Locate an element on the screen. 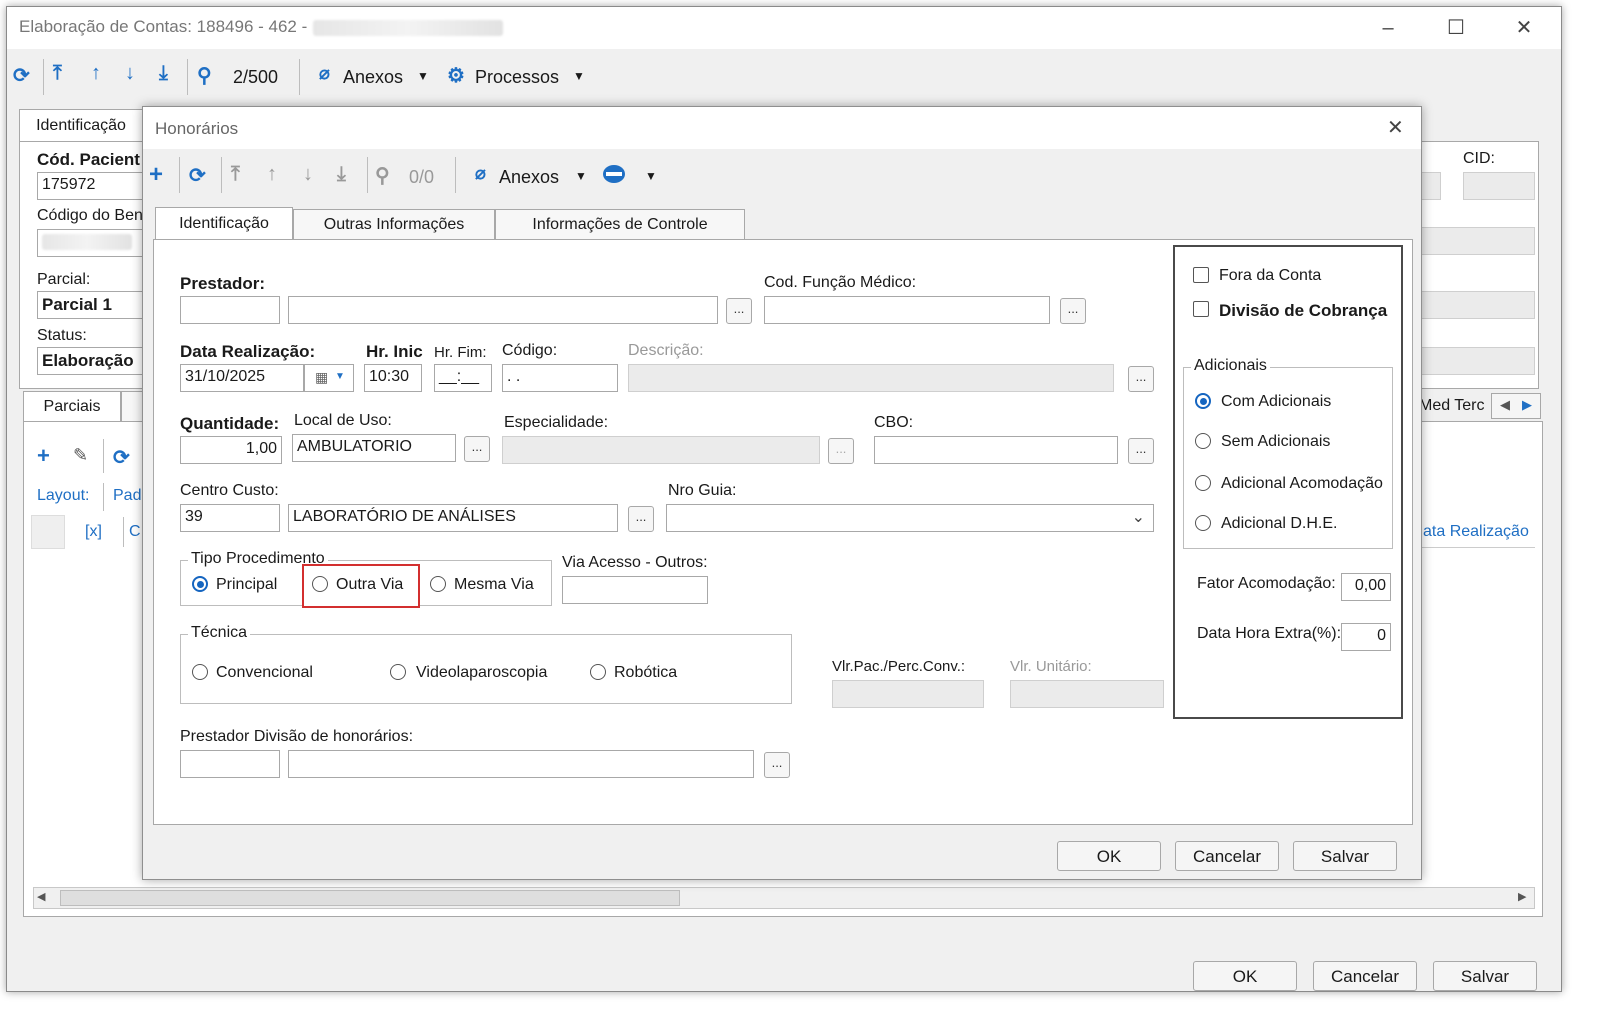 This screenshot has width=1606, height=1016. codigo-field: . . is located at coordinates (560, 378).